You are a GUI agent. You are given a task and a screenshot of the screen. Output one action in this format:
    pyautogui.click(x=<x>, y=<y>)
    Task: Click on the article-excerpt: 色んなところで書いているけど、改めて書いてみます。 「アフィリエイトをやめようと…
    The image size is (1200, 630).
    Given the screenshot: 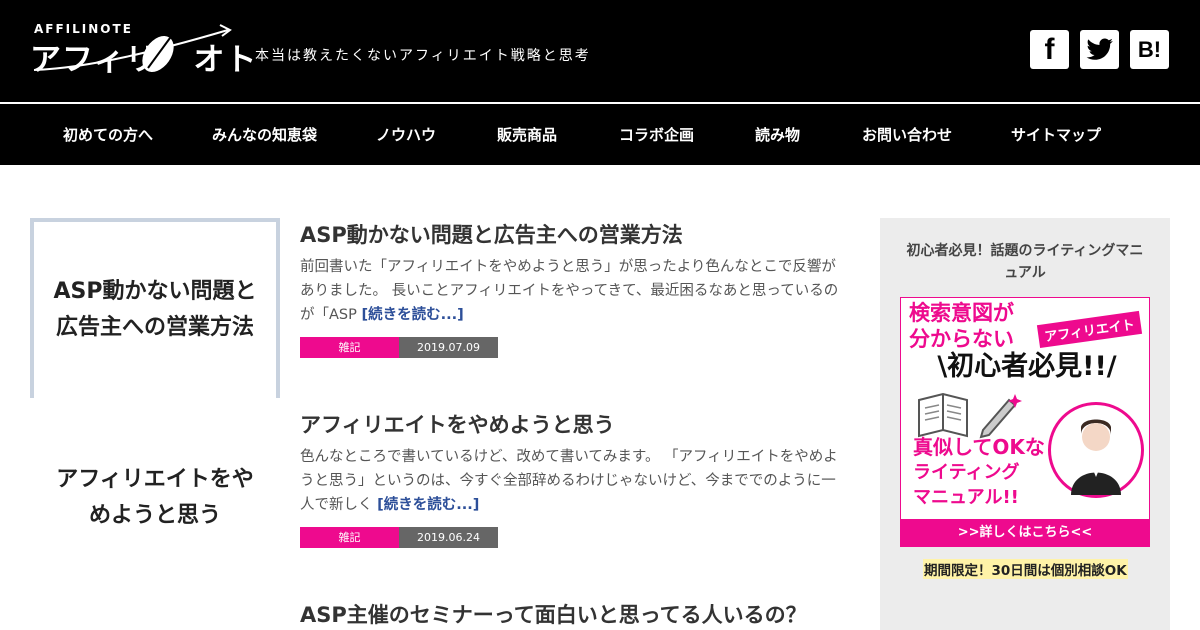 What is the action you would take?
    pyautogui.click(x=574, y=481)
    